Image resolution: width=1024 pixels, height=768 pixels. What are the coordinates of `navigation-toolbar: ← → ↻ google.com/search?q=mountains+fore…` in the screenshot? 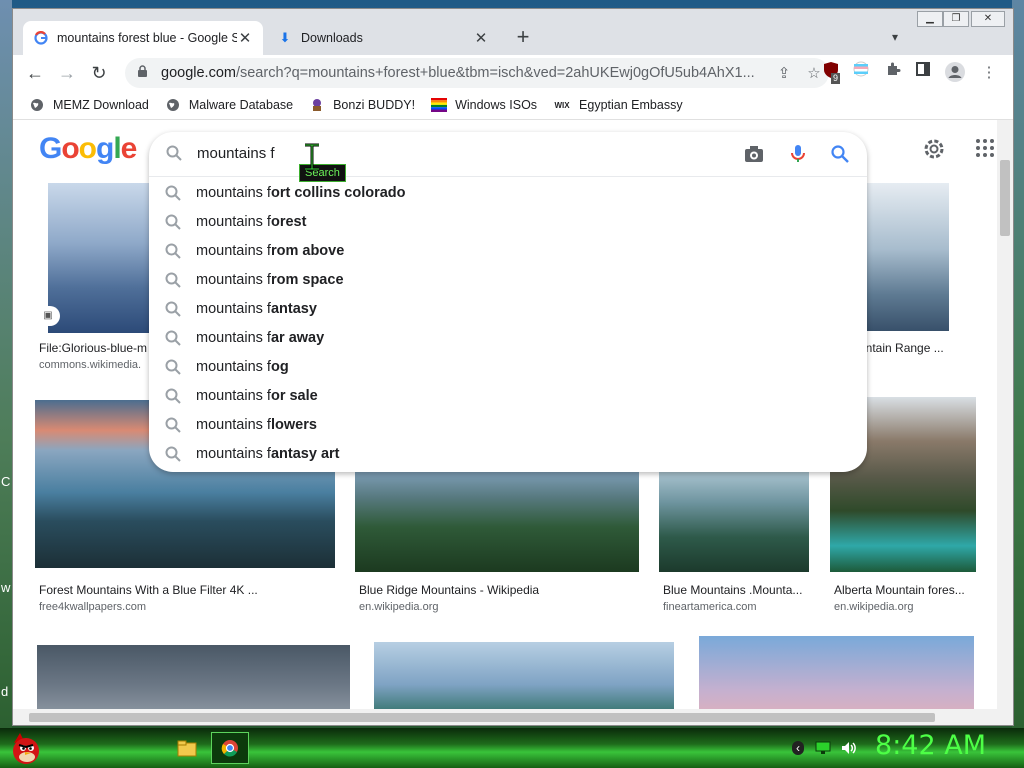 It's located at (513, 73).